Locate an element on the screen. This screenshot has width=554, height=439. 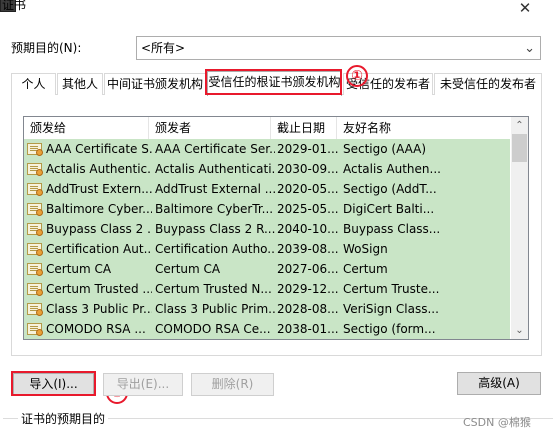
cell-issued-to: Certum CA is located at coordinates (79, 269).